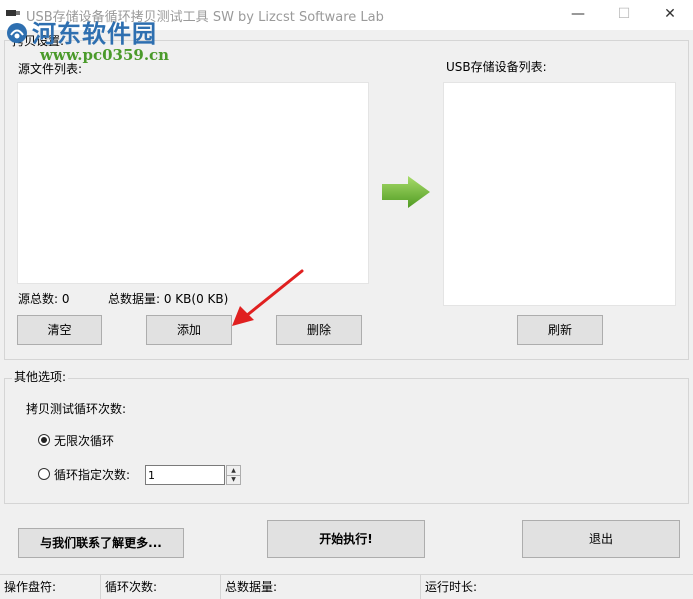 The image size is (693, 599). Describe the element at coordinates (84, 441) in the screenshot. I see `radio-infinite-label: 无限次循环` at that location.